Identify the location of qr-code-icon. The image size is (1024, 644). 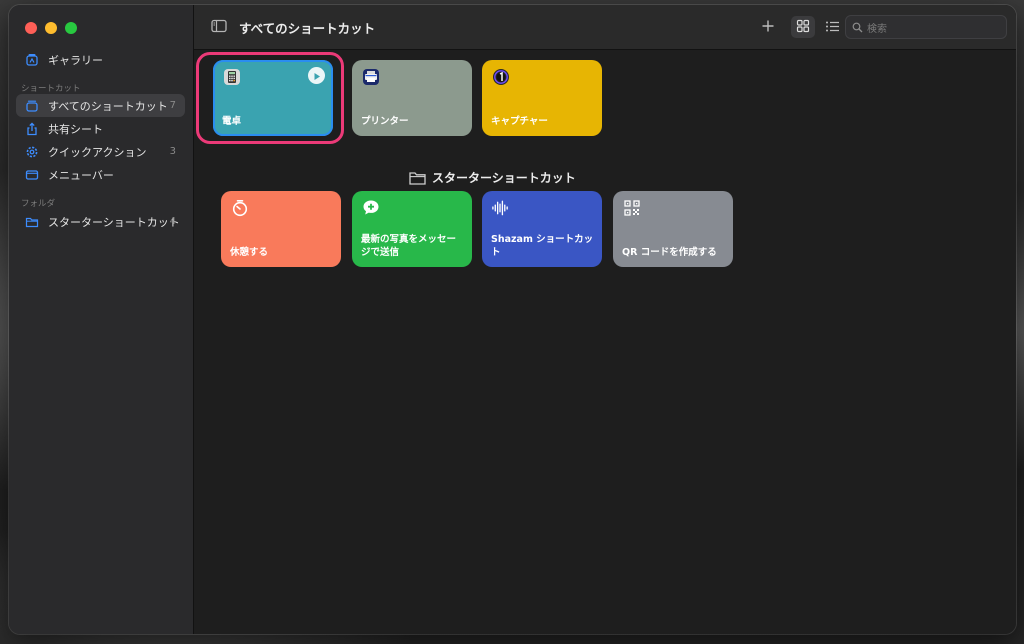
(631, 207).